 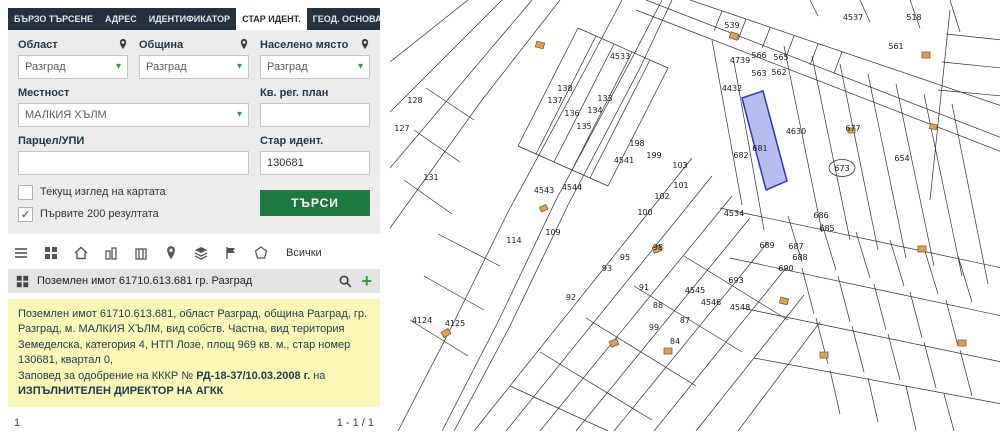 What do you see at coordinates (571, 297) in the screenshot?
I see `parcel-label: 92` at bounding box center [571, 297].